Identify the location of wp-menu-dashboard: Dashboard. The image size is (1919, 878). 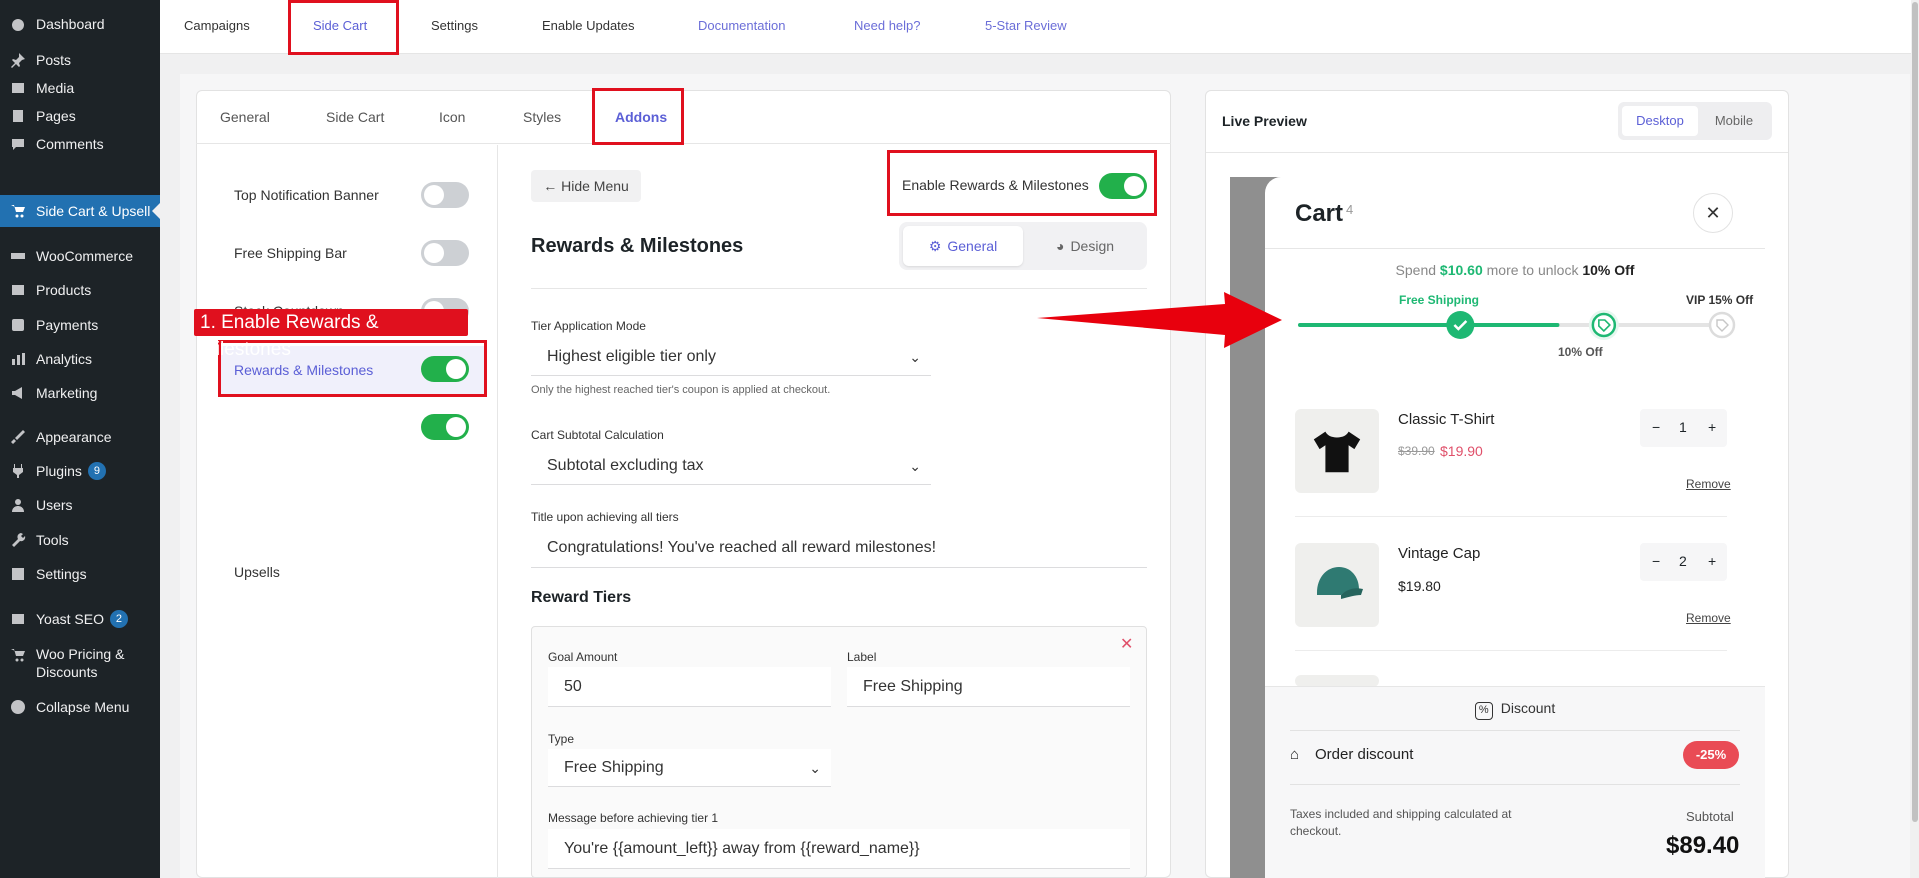
(80, 24).